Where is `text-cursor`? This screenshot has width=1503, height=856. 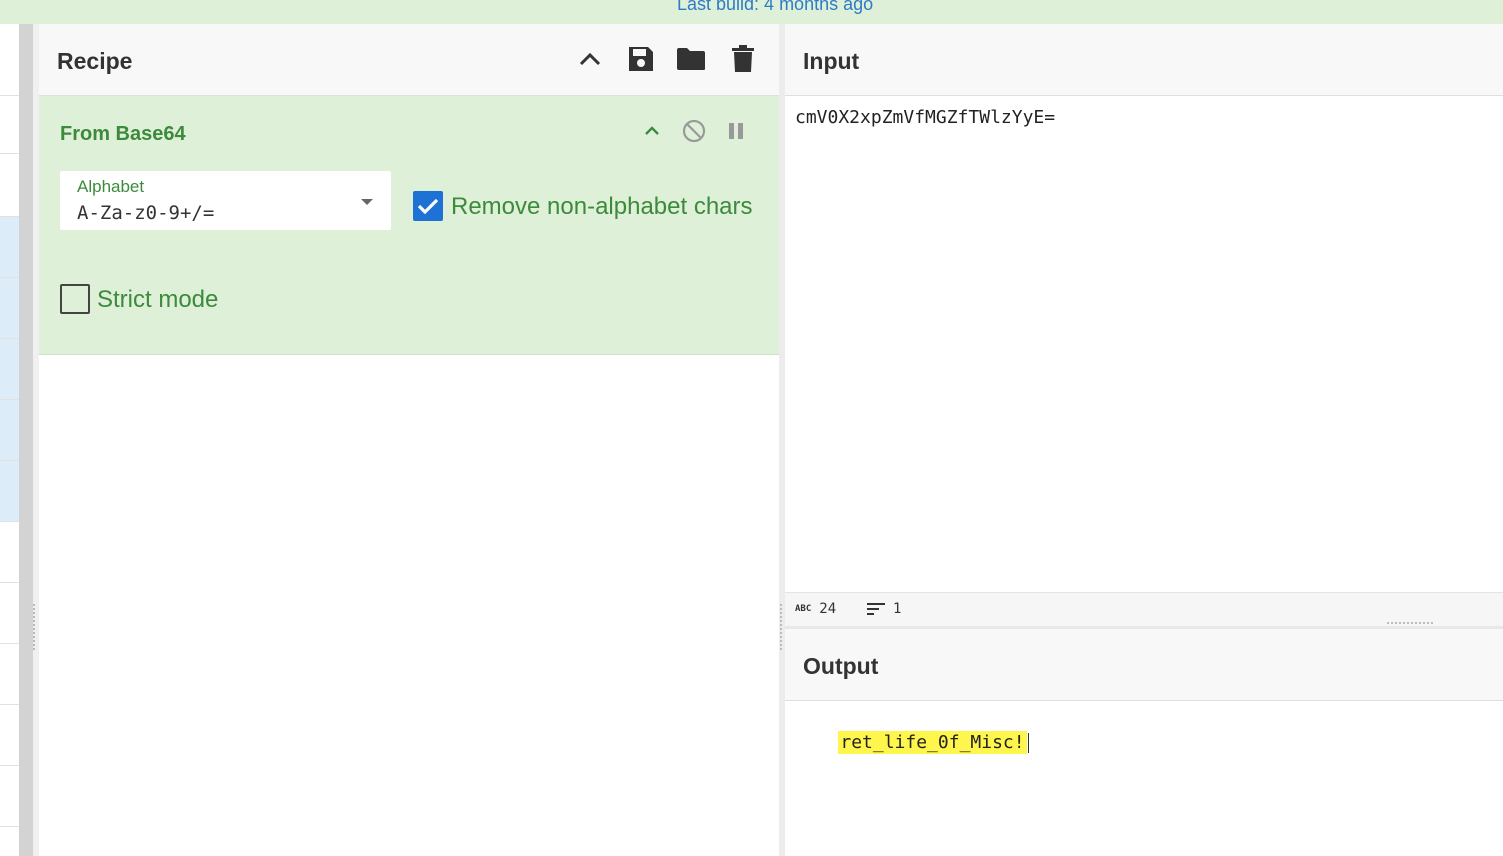
text-cursor is located at coordinates (1028, 743).